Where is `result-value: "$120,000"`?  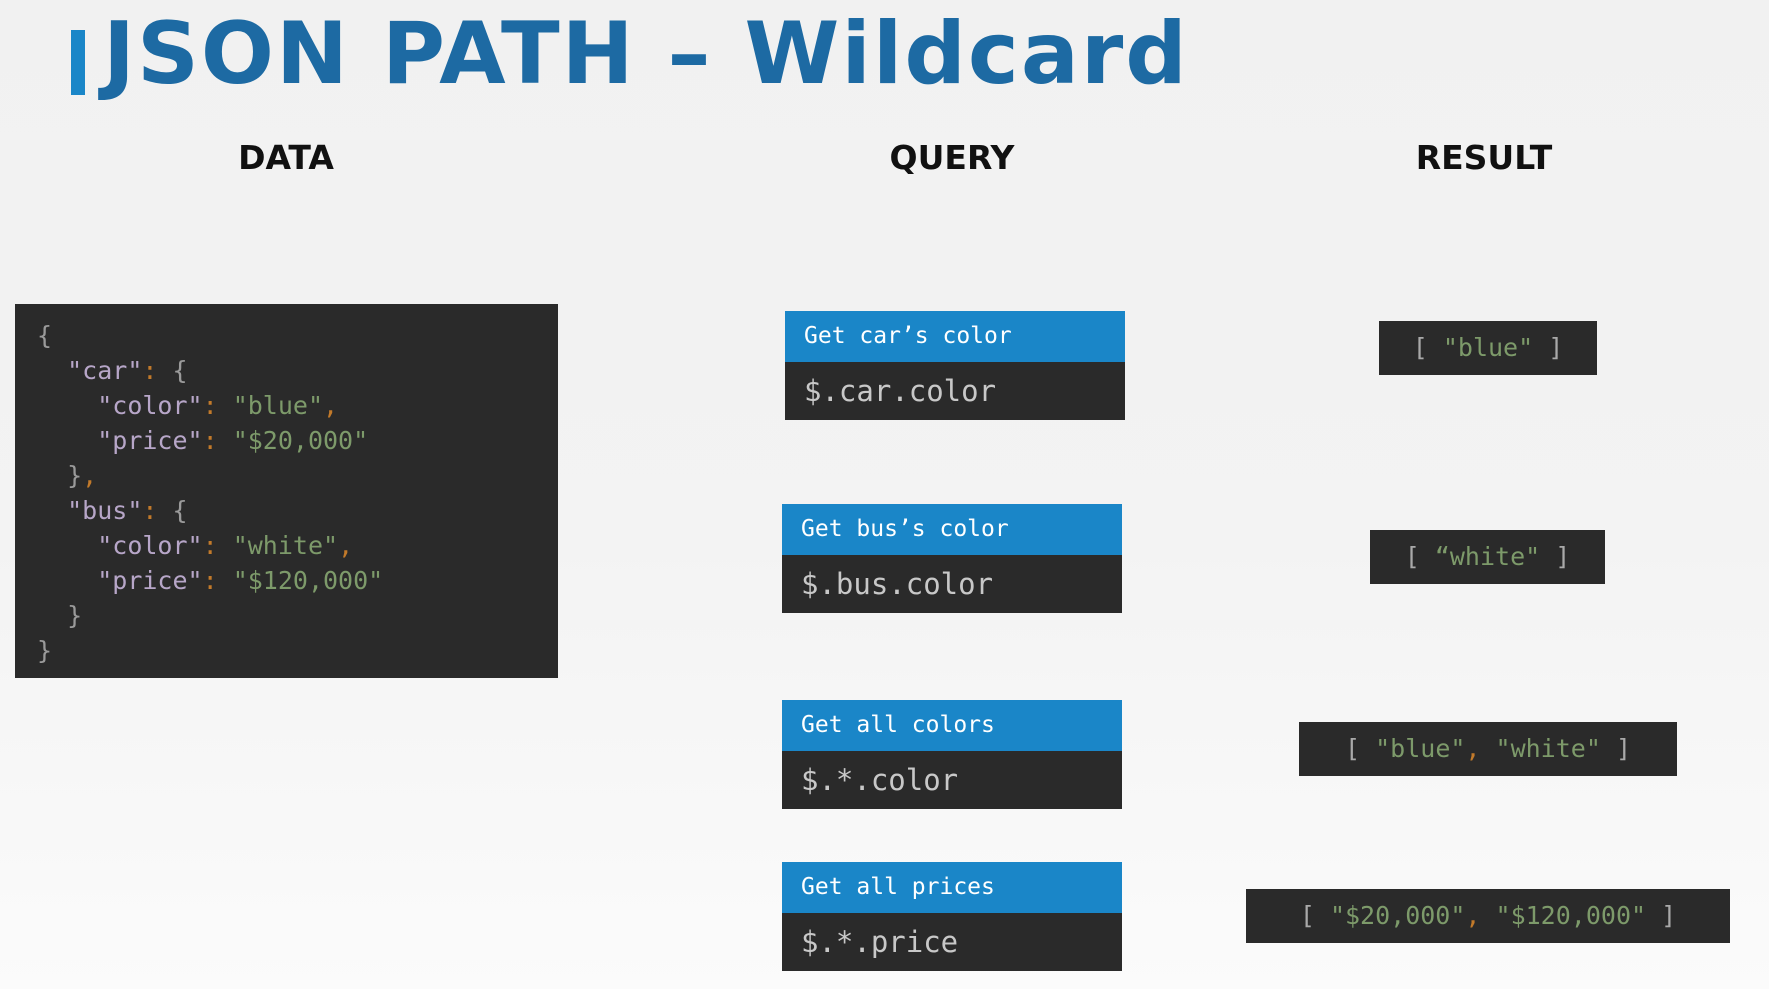 result-value: "$120,000" is located at coordinates (1571, 915).